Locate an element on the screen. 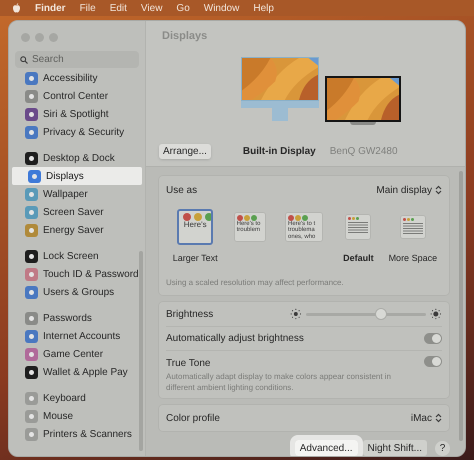 This screenshot has width=474, height=460. sidebar-item: Wallet & Apple Pay is located at coordinates (77, 372).